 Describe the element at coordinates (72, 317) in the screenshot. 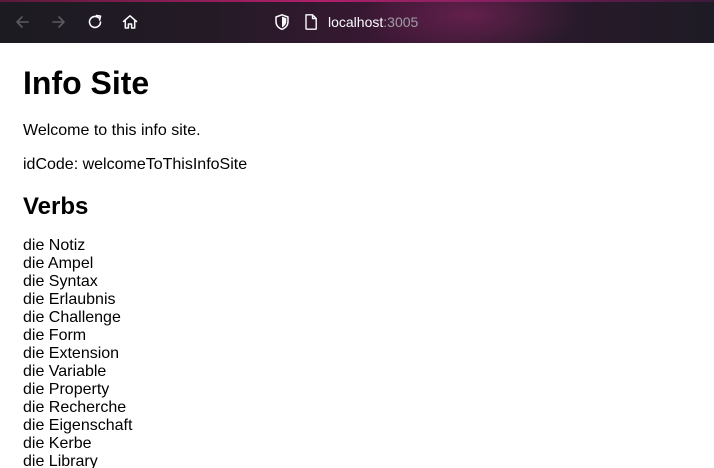

I see `list-item: die Challenge` at that location.